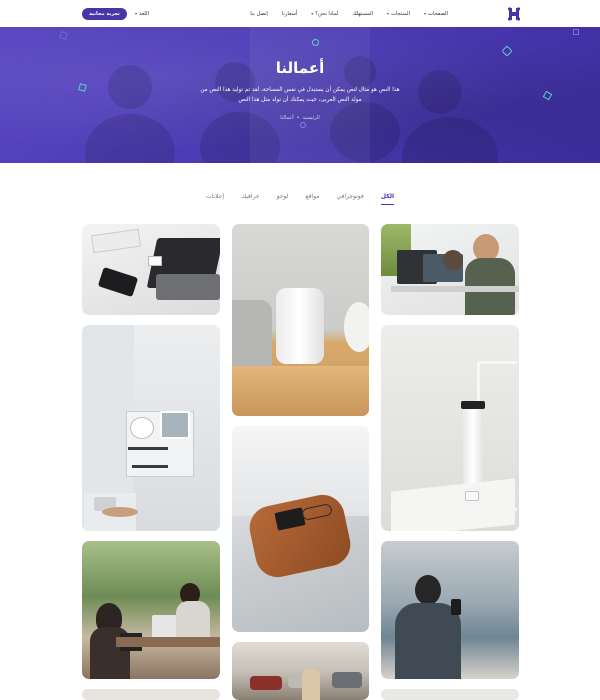  I want to click on nav-item-products: المنتجات ▾, so click(398, 14).